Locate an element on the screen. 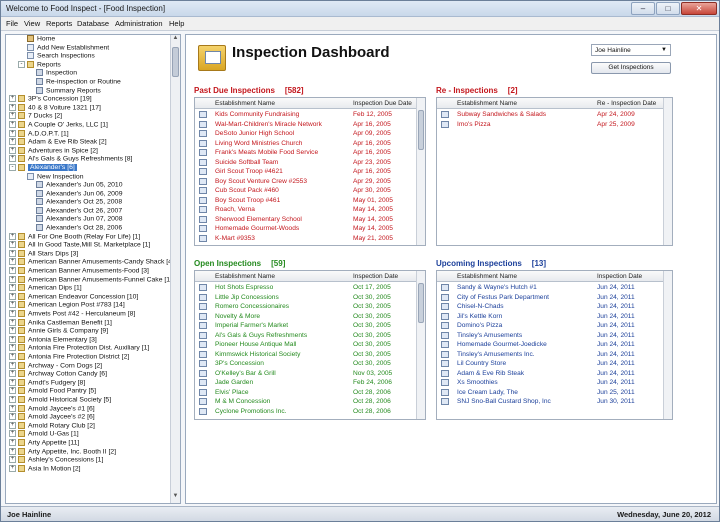  tree-item: + Arty Appetite [11] is located at coordinates (89, 443).